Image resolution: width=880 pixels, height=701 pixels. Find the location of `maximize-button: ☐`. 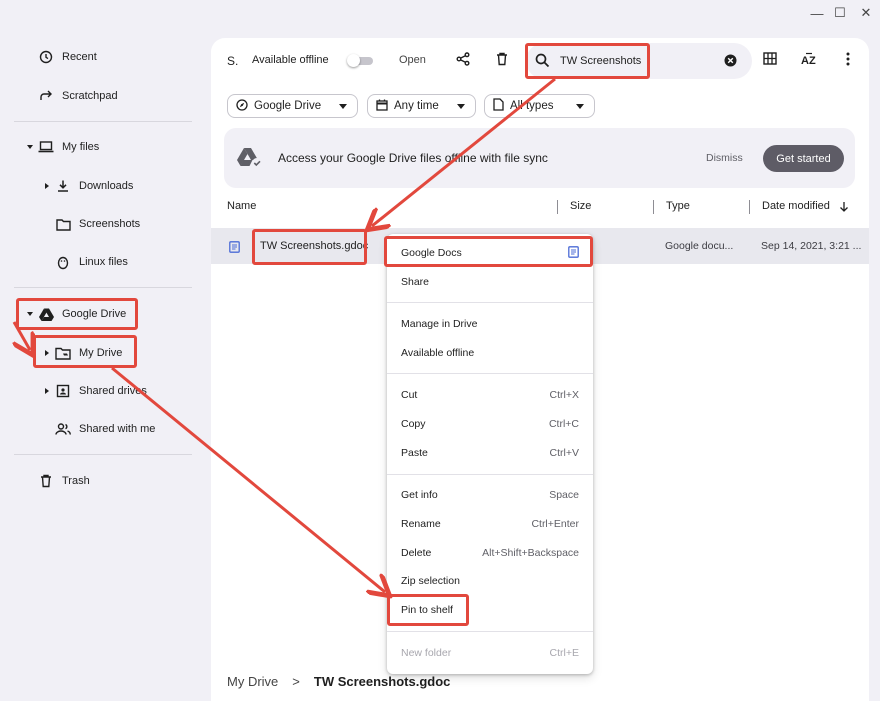

maximize-button: ☐ is located at coordinates (840, 13).